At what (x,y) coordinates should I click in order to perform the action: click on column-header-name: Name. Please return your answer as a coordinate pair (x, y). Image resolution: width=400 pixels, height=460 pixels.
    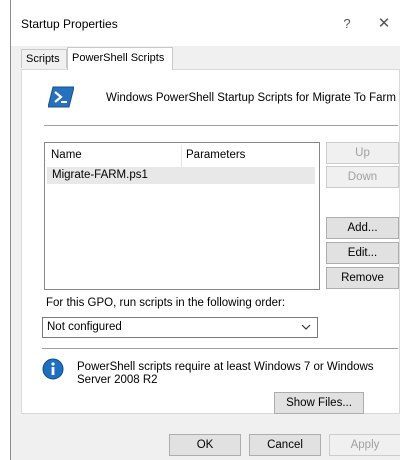
    Looking at the image, I should click on (66, 155).